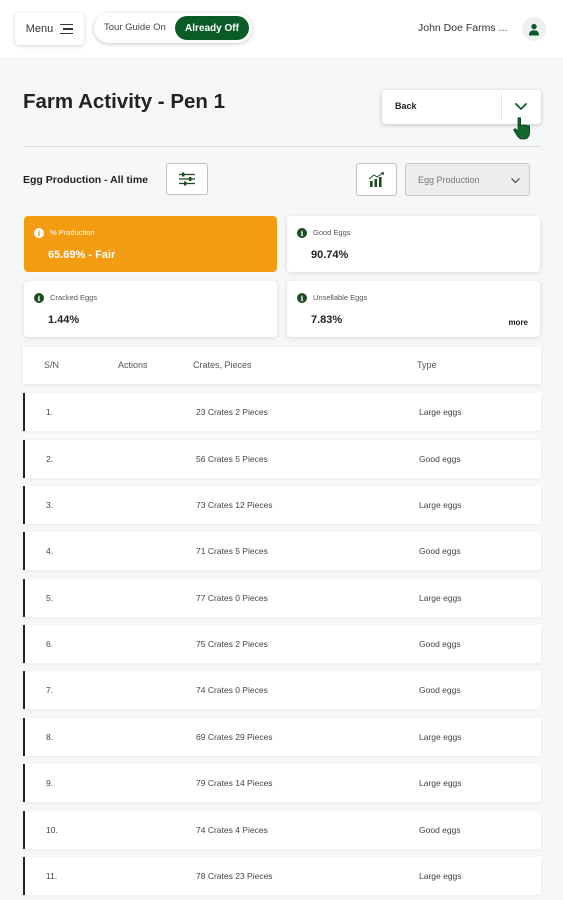 The height and width of the screenshot is (900, 563). I want to click on filter-sliders-icon, so click(187, 179).